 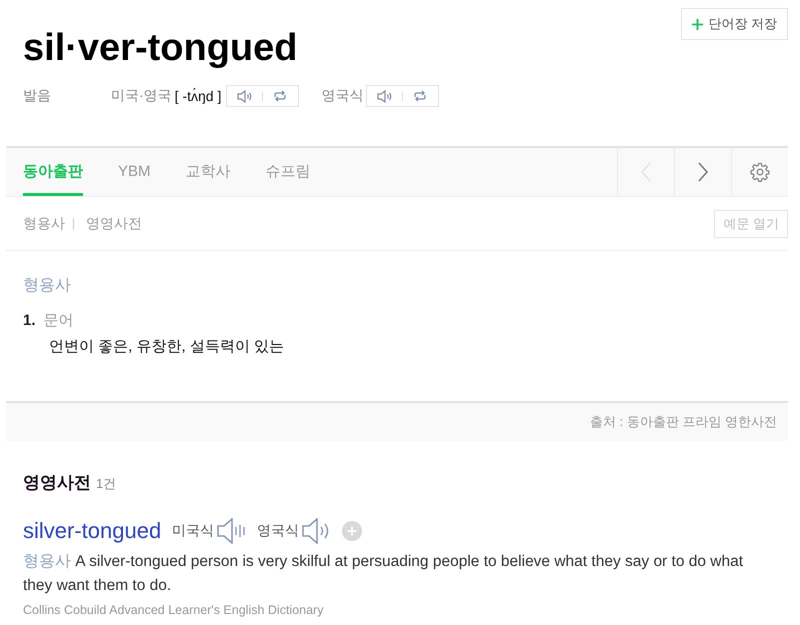 I want to click on definition-text: 형용사 A silver-tongued person is very skilful at persuading people to believe what they say or to do what they want them to do., so click(x=383, y=574).